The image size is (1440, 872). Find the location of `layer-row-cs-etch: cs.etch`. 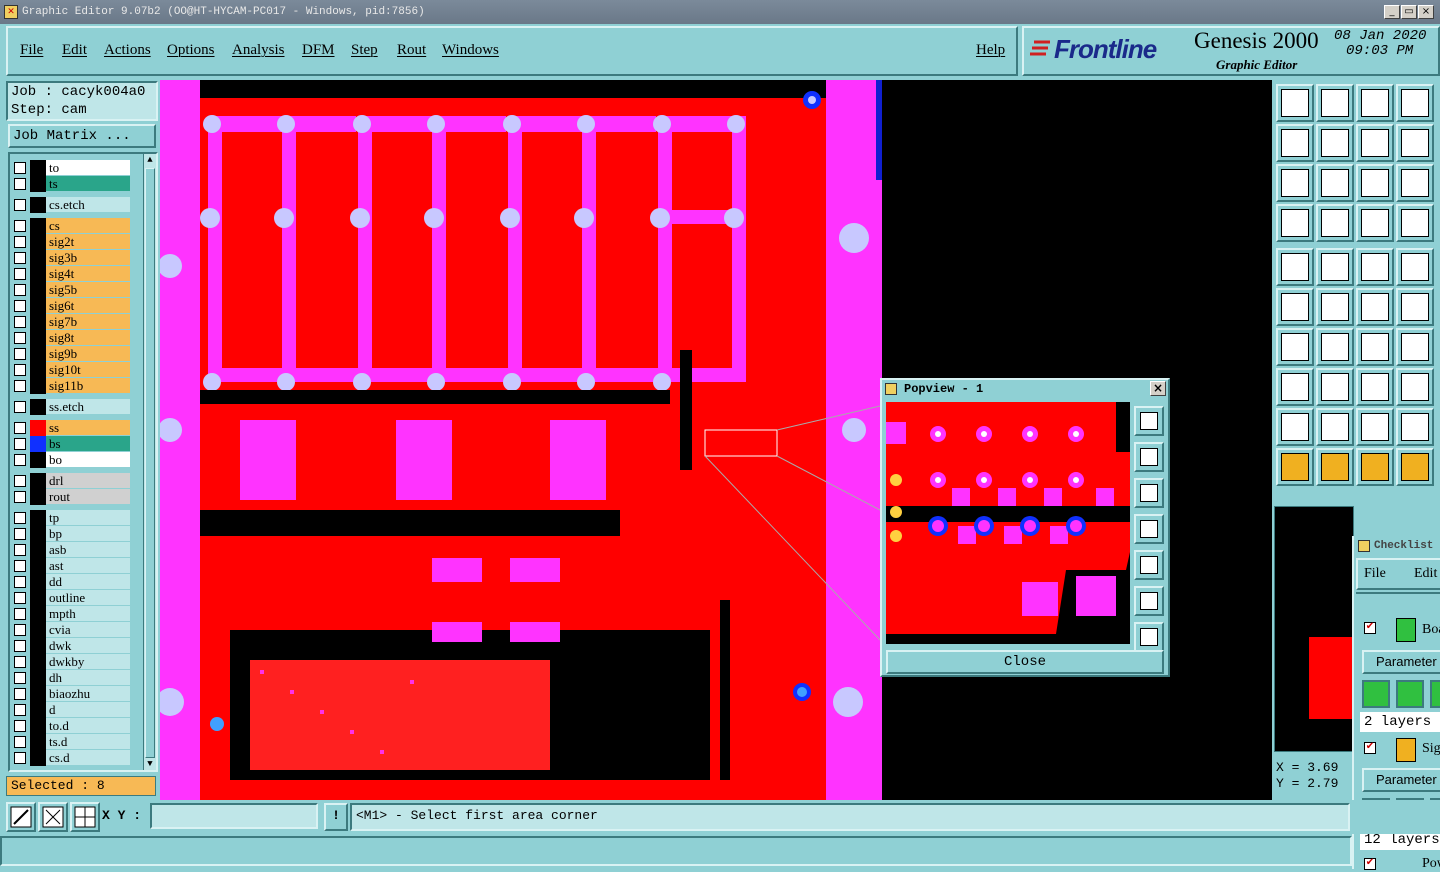

layer-row-cs-etch: cs.etch is located at coordinates (76, 205).